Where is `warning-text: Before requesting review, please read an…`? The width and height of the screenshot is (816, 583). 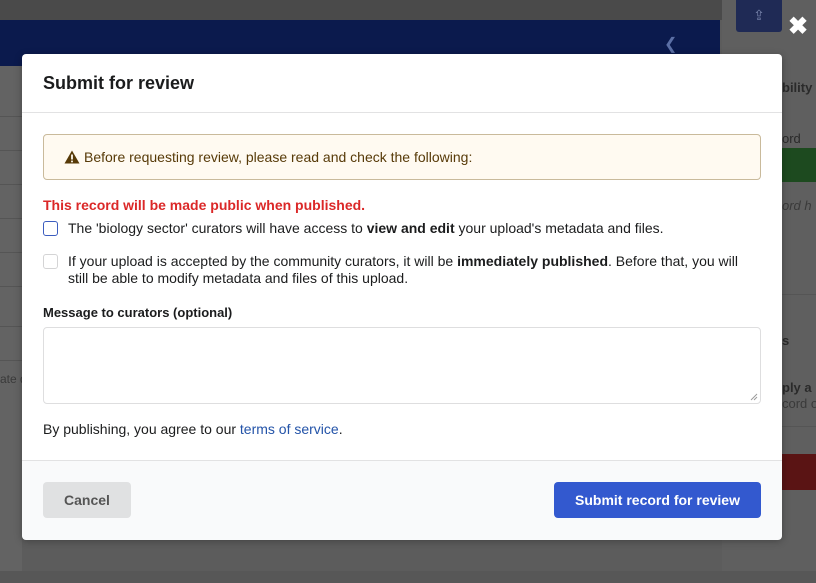
warning-text: Before requesting review, please read an… is located at coordinates (278, 157).